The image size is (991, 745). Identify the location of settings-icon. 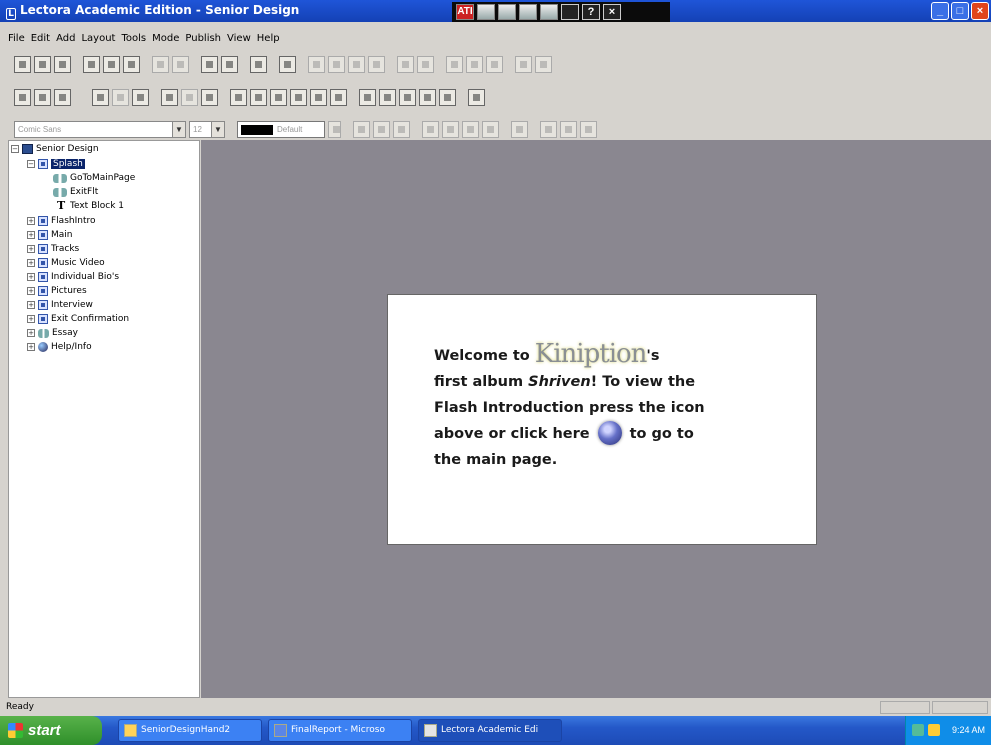
(528, 12).